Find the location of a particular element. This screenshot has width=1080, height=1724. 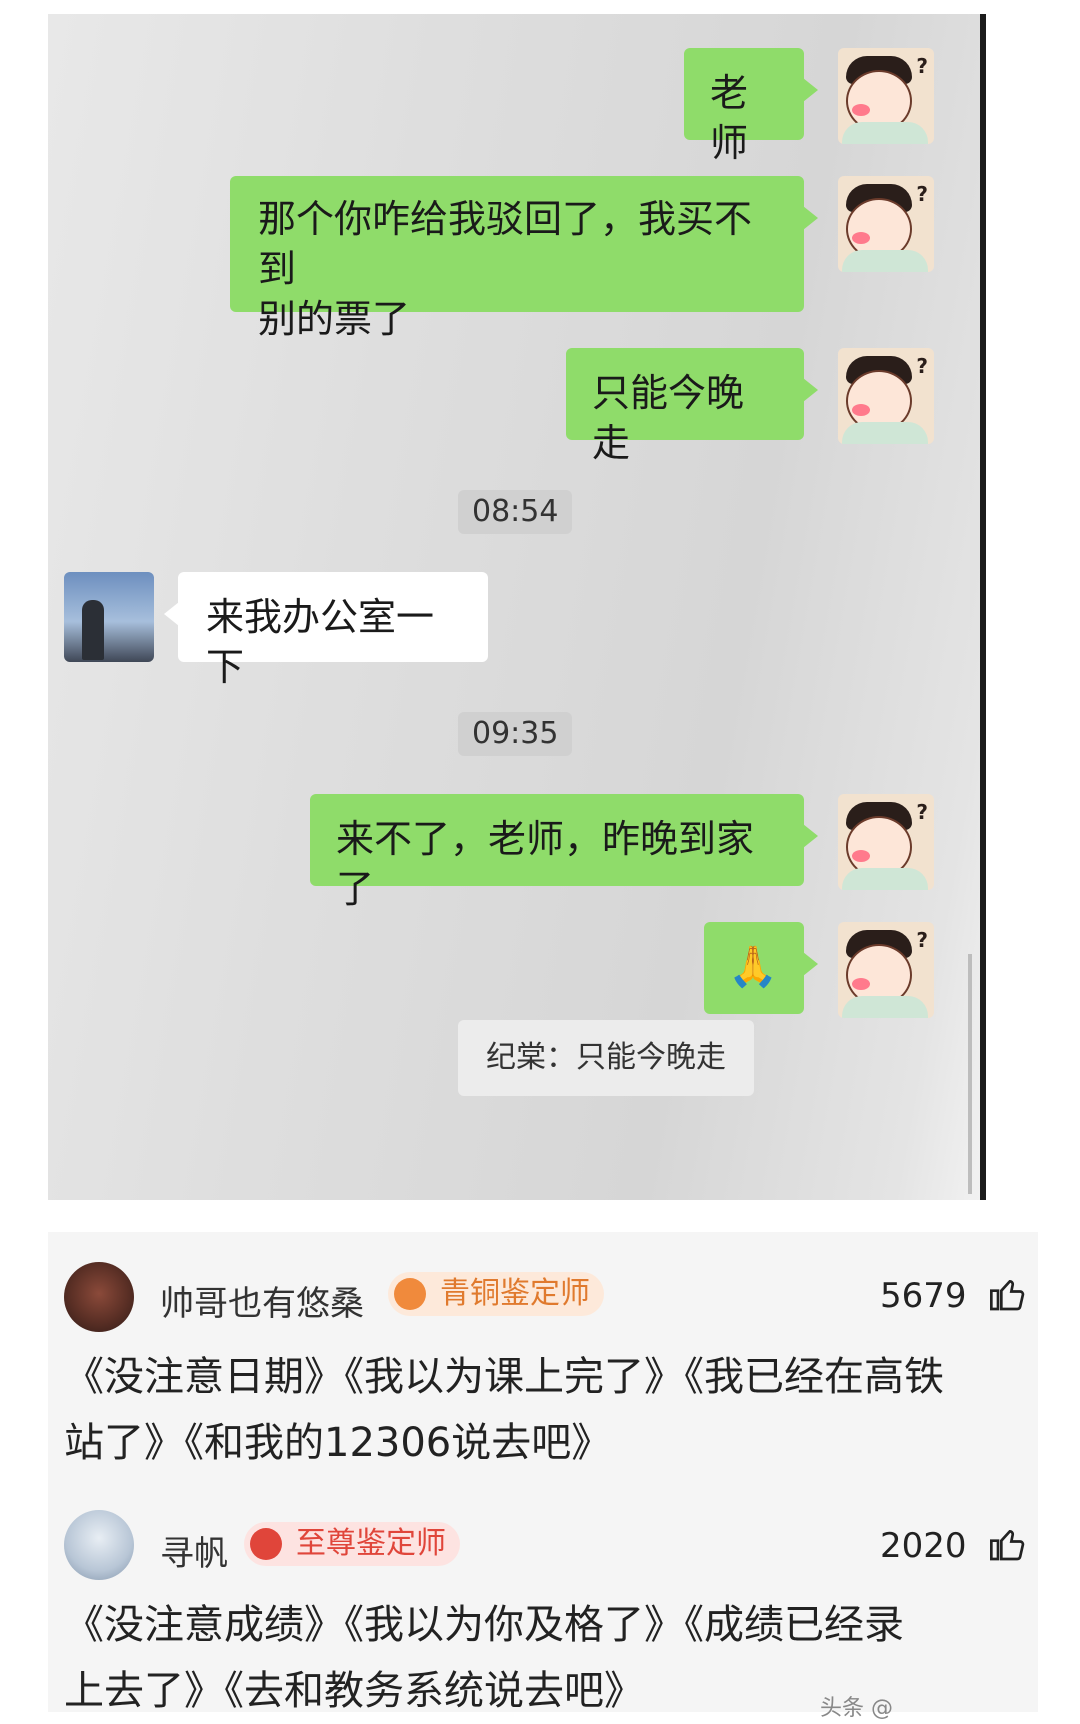

comment-text: 《没注意成绩》《我以为你及格了》《成绩已经录 is located at coordinates (484, 1625).